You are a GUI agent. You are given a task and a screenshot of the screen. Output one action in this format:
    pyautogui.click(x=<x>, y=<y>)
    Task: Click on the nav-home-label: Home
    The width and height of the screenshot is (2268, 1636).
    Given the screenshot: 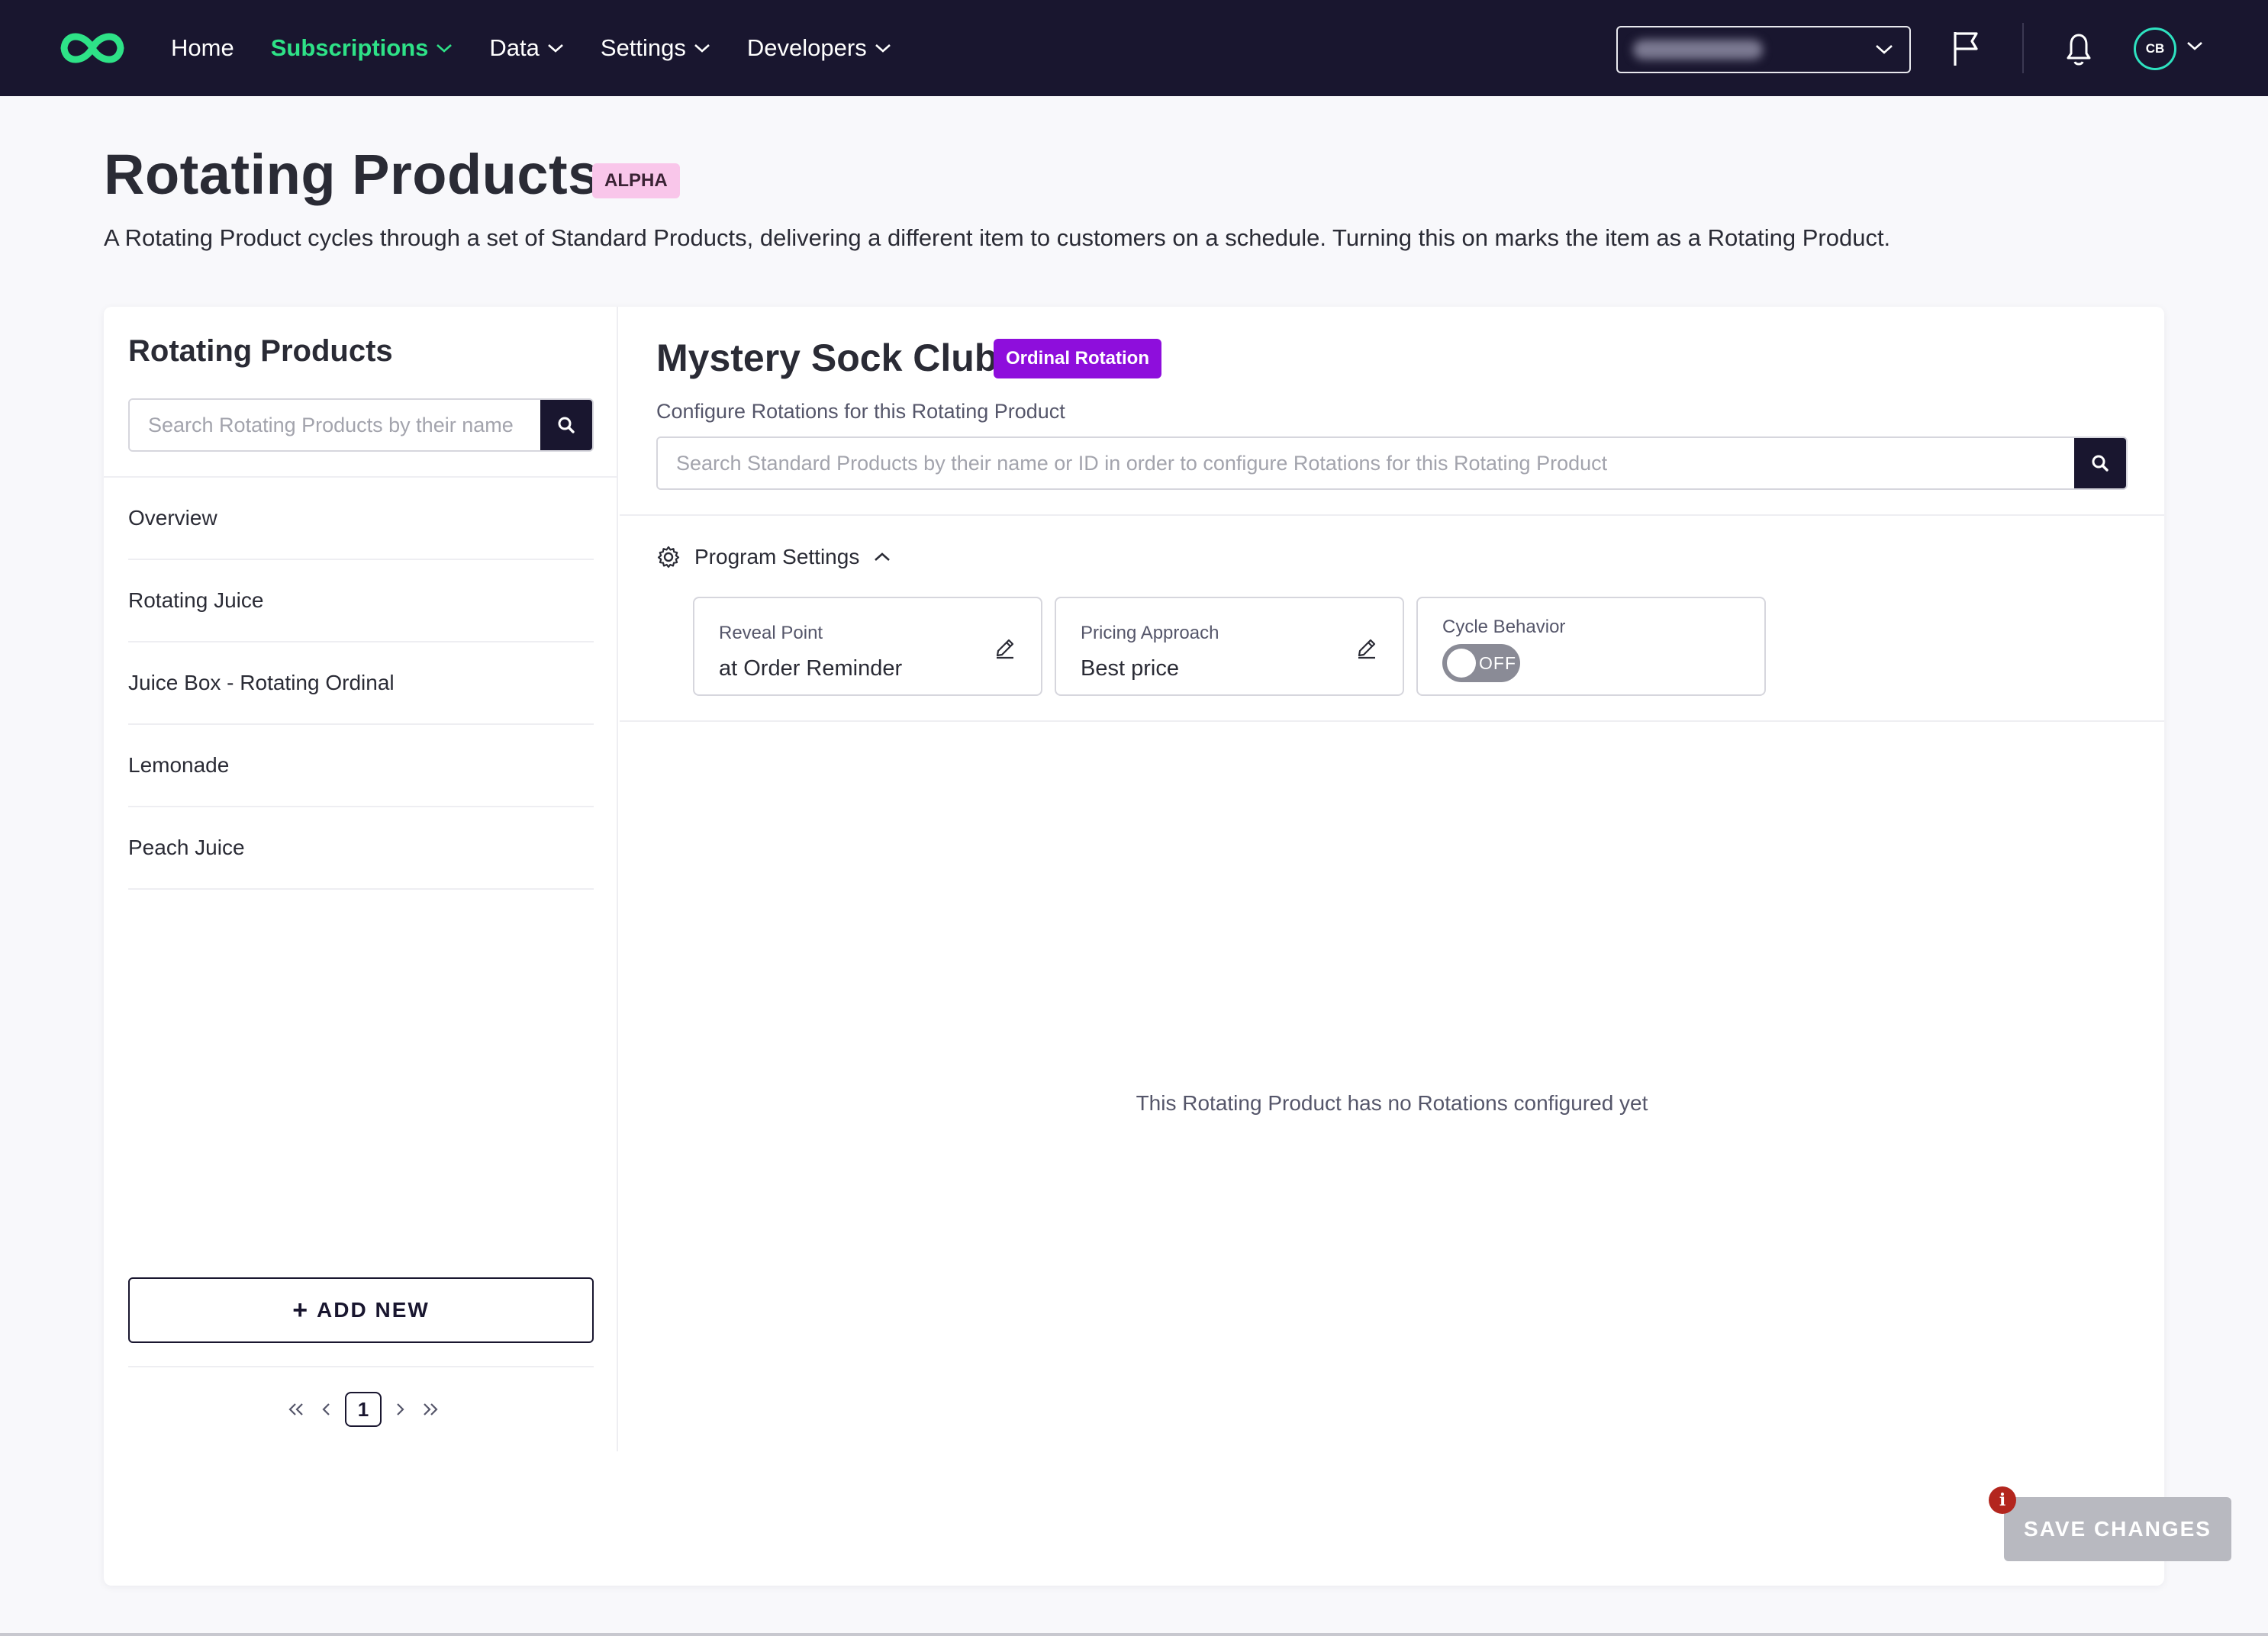 What is the action you would take?
    pyautogui.click(x=202, y=47)
    